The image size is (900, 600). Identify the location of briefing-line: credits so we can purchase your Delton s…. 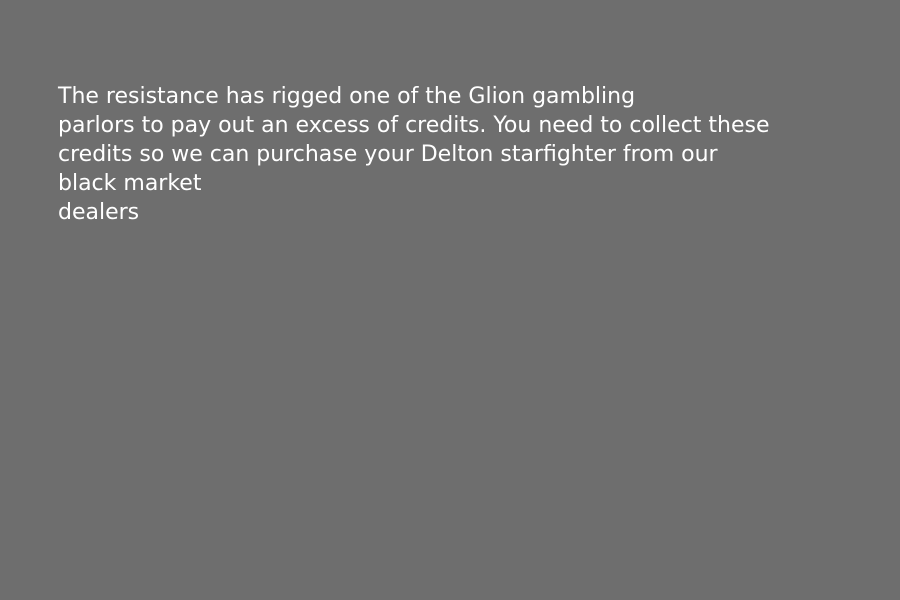
(388, 154).